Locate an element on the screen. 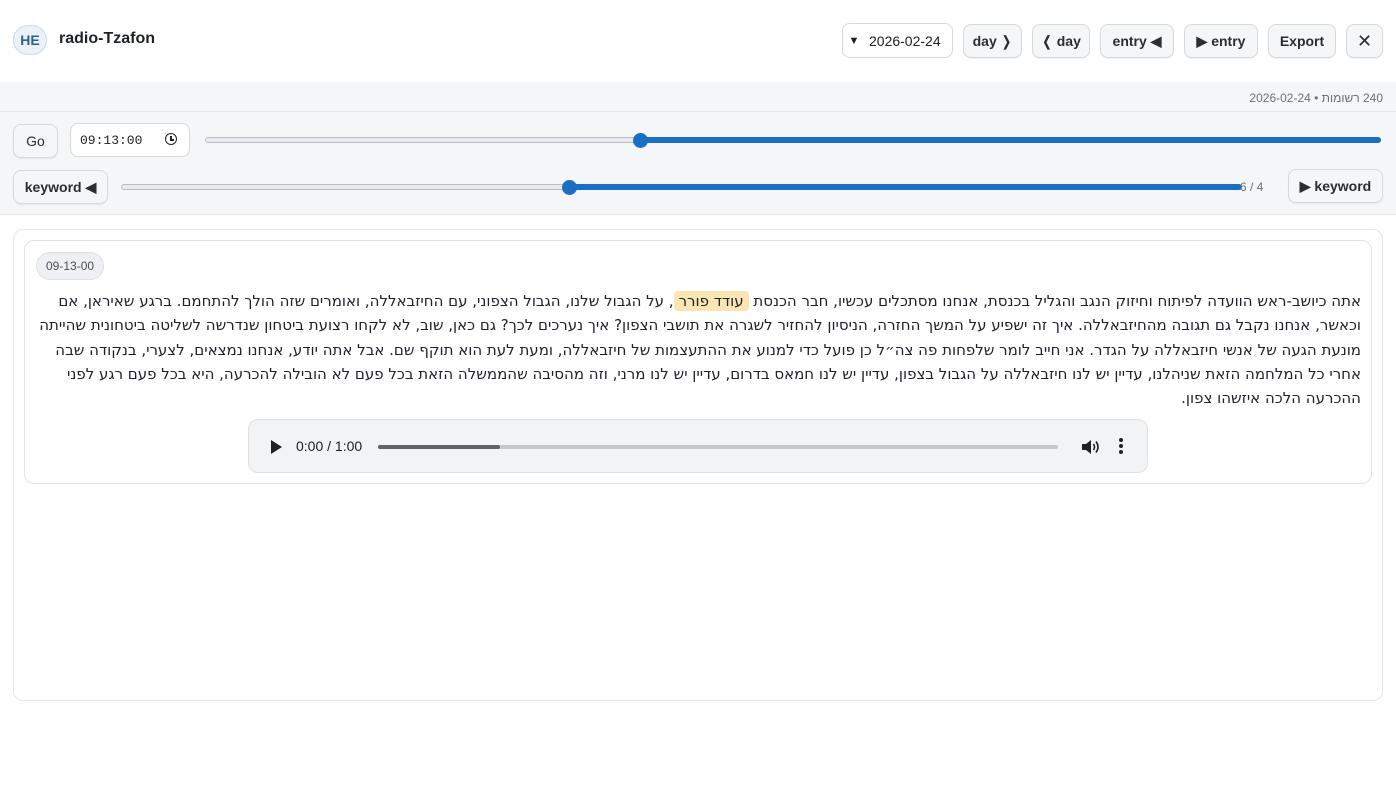 Image resolution: width=1396 pixels, height=798 pixels. keyword-counter: 6 / 4 is located at coordinates (1252, 187).